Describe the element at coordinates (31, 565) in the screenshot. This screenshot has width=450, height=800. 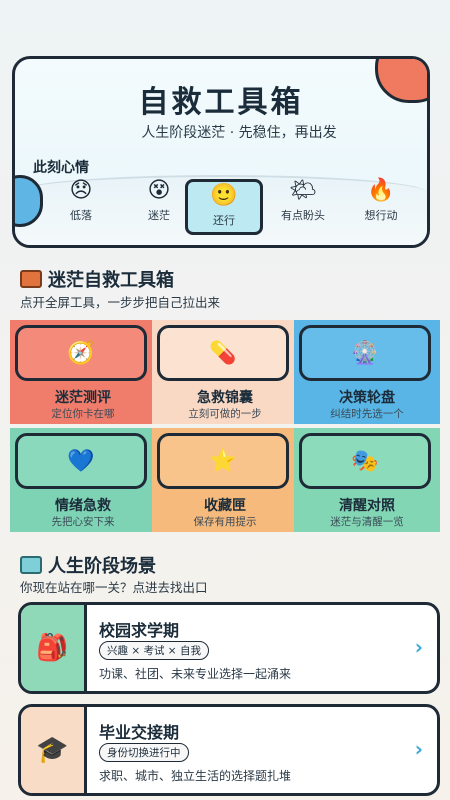
I see `signpost-icon` at that location.